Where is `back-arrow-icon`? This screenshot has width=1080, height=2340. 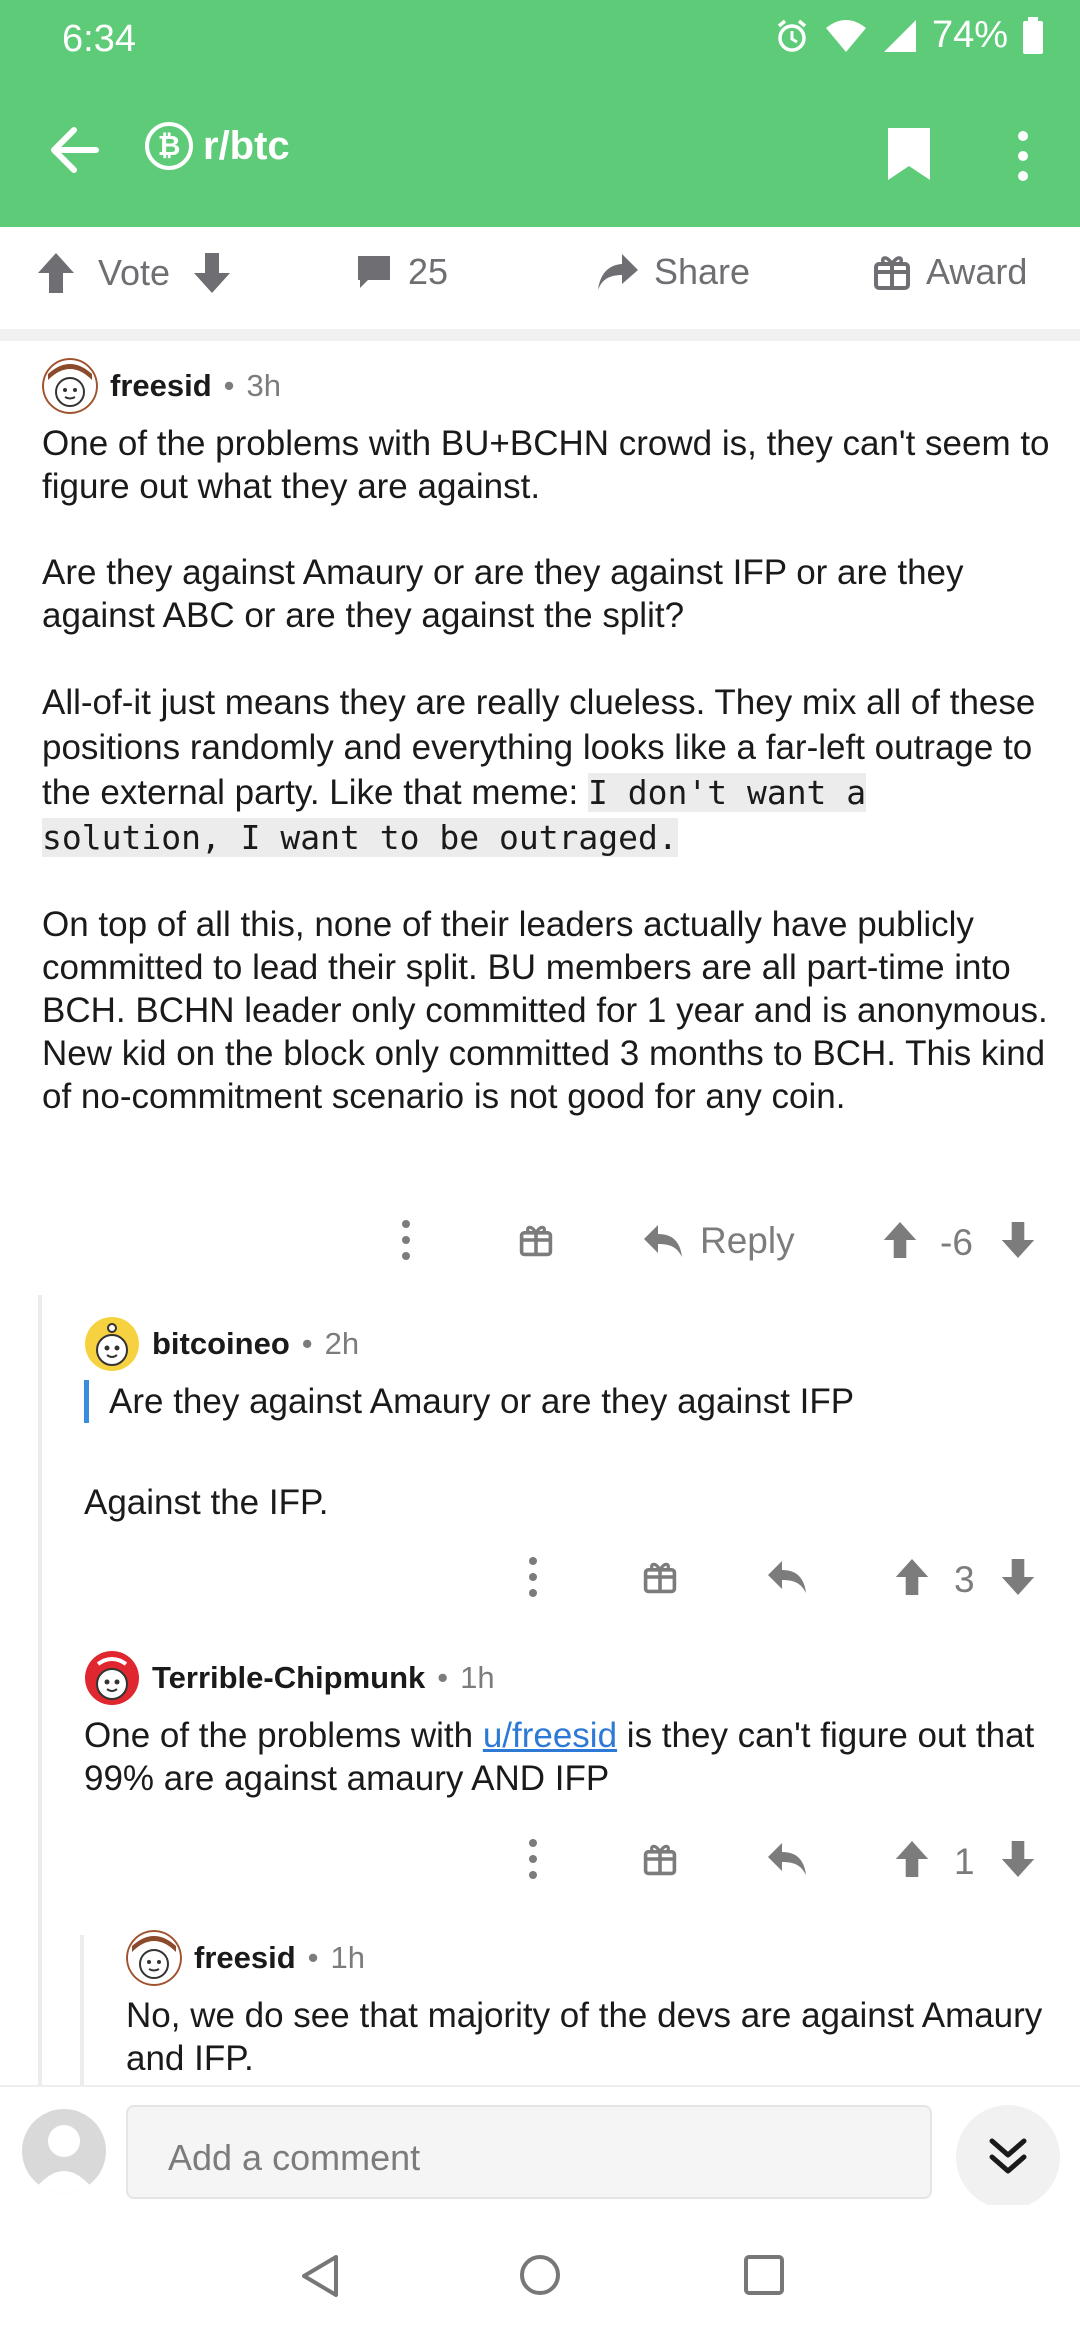 back-arrow-icon is located at coordinates (74, 150).